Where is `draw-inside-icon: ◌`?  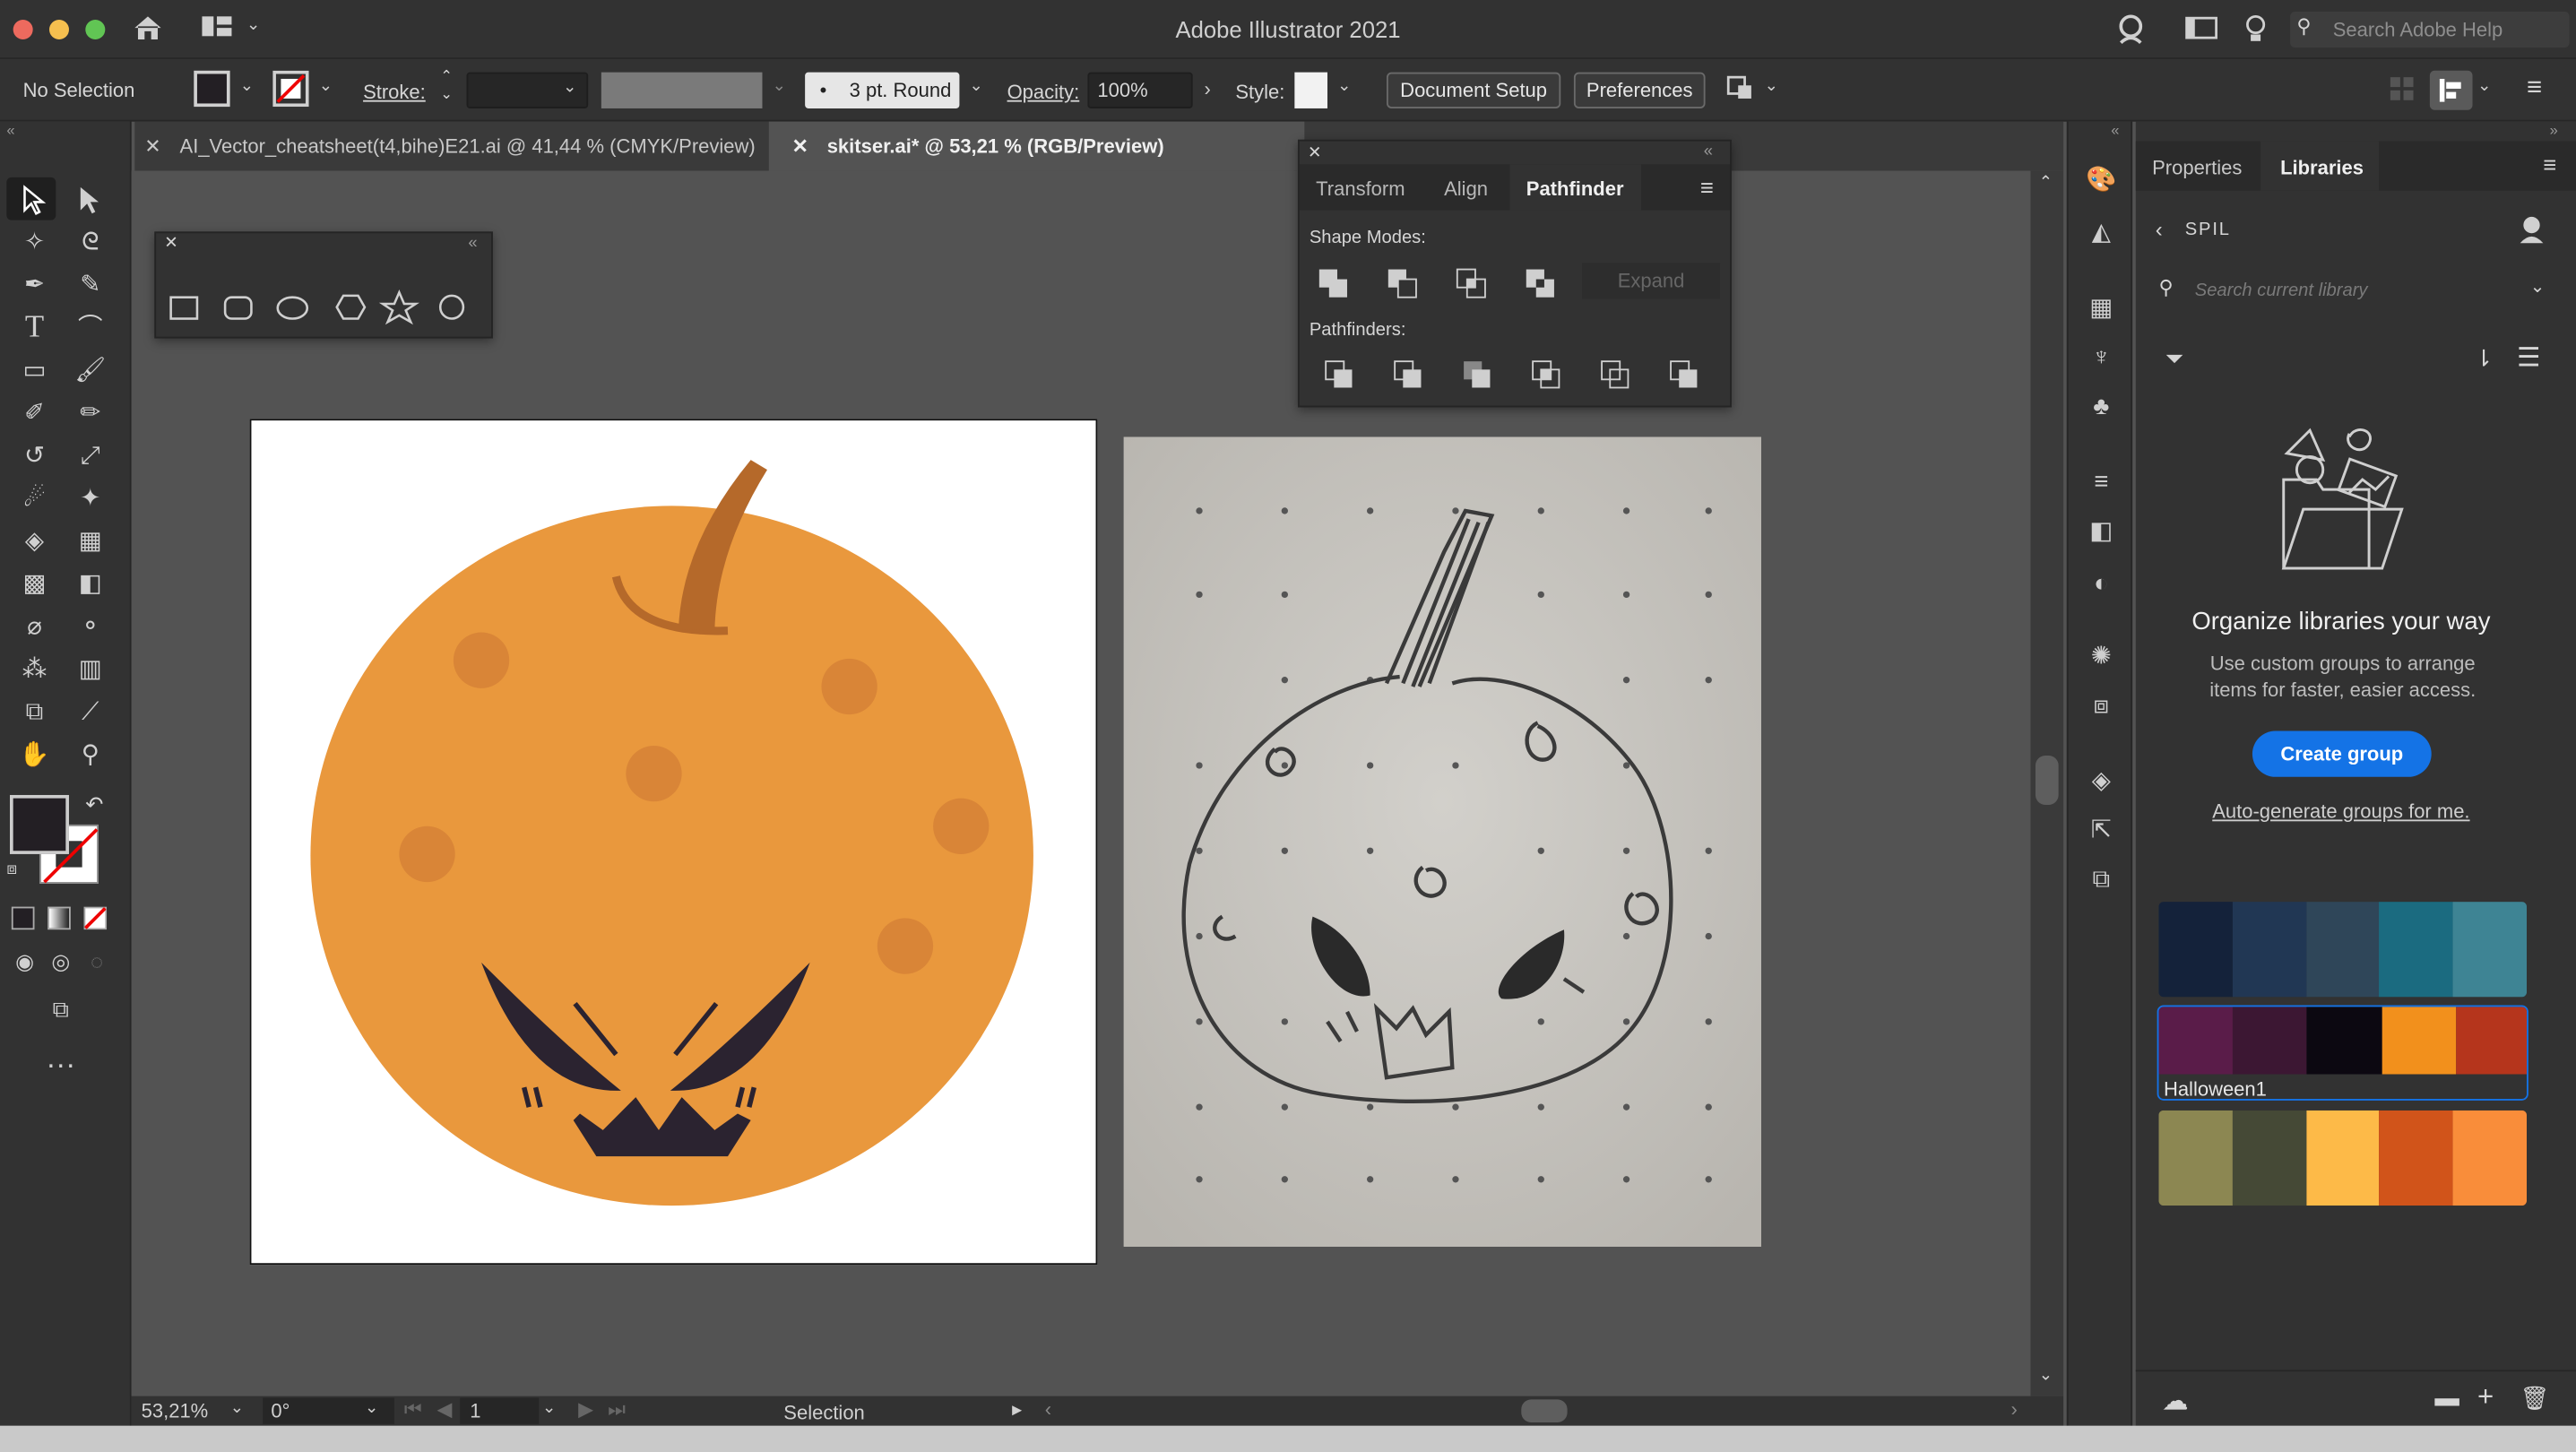 draw-inside-icon: ◌ is located at coordinates (96, 963).